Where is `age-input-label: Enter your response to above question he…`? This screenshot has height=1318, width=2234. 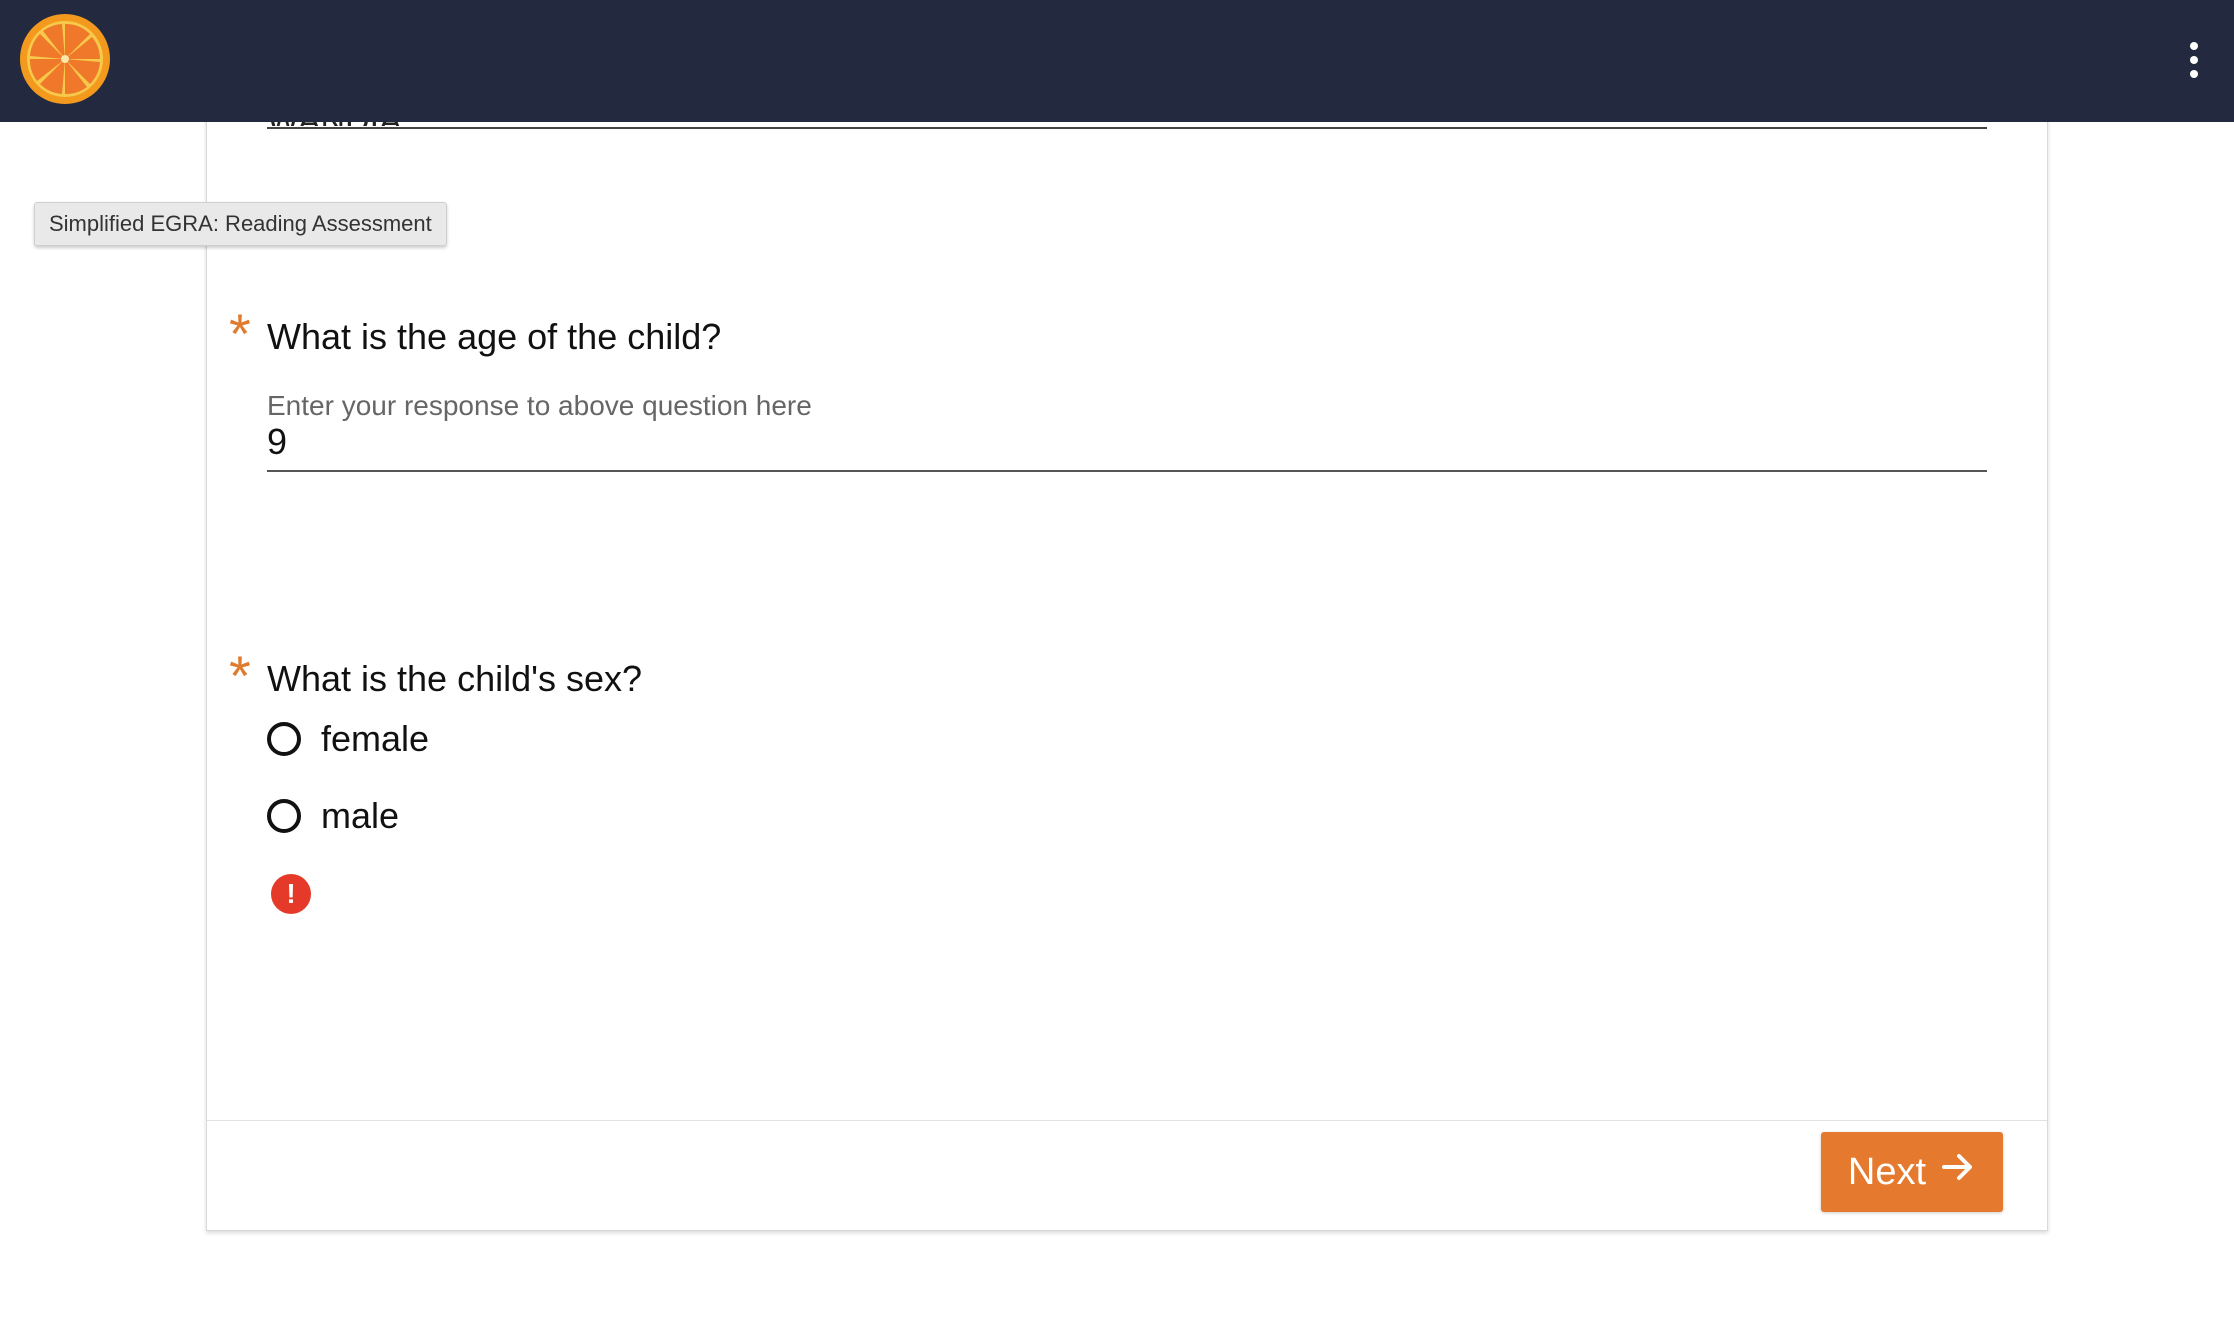 age-input-label: Enter your response to above question he… is located at coordinates (539, 405).